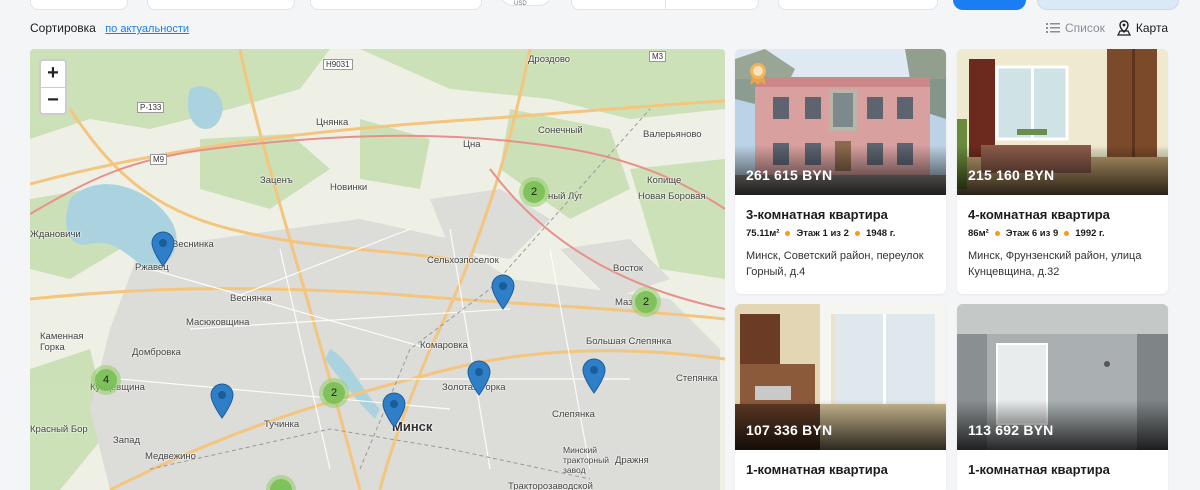 The width and height of the screenshot is (1200, 490). Describe the element at coordinates (712, 5) in the screenshot. I see `price-to-field` at that location.